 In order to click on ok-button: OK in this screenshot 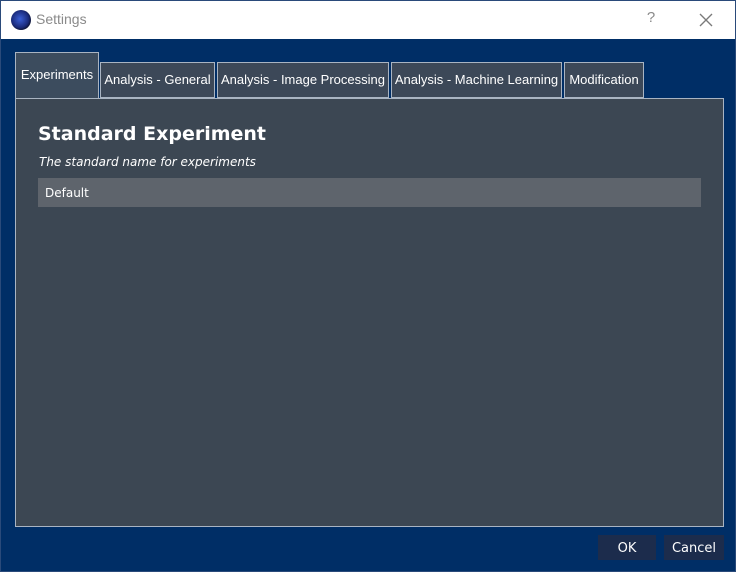, I will do `click(627, 547)`.